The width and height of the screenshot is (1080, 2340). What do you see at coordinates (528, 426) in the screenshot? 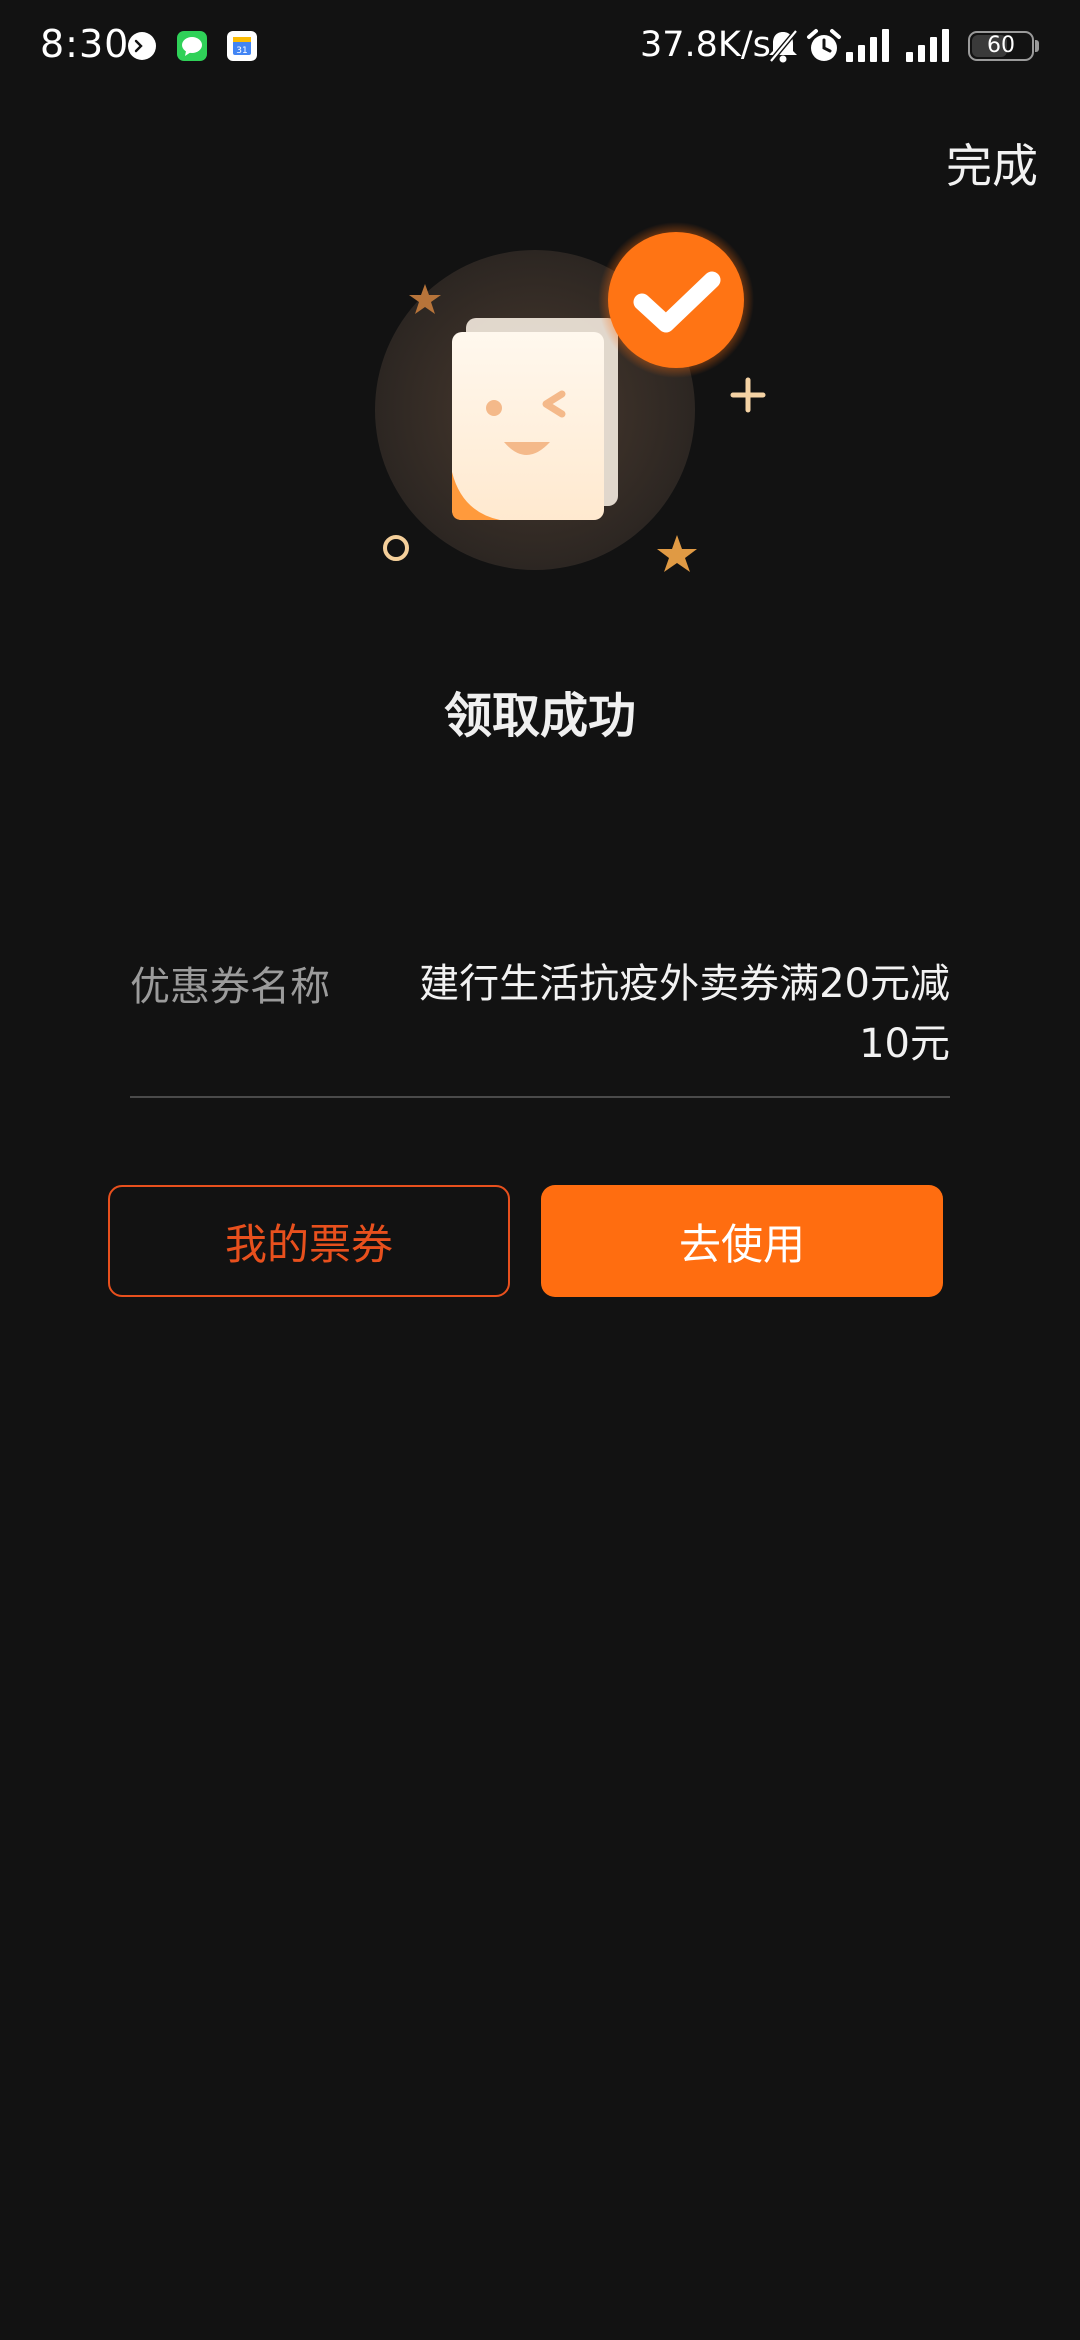
I see `ticket-front-card` at bounding box center [528, 426].